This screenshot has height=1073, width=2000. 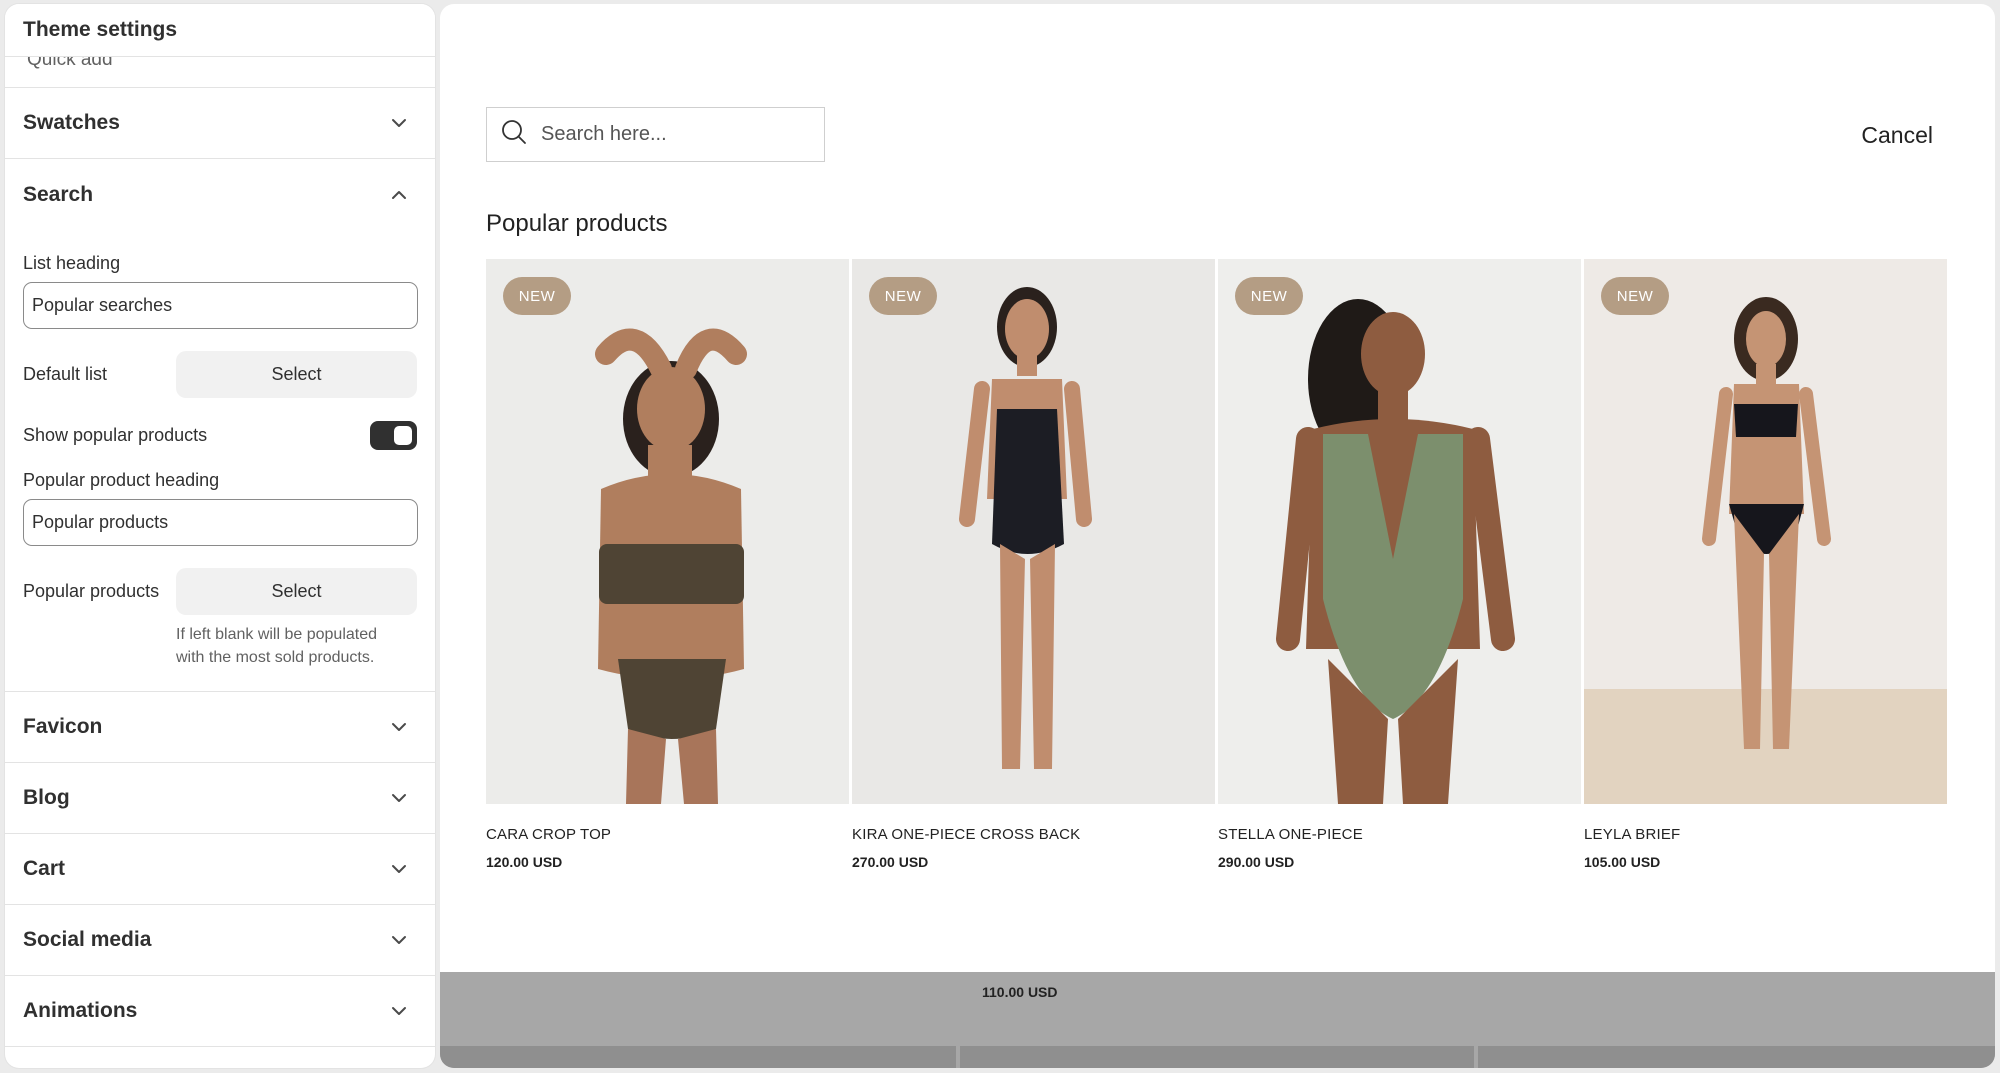 What do you see at coordinates (44, 868) in the screenshot?
I see `section-cart-label: Cart` at bounding box center [44, 868].